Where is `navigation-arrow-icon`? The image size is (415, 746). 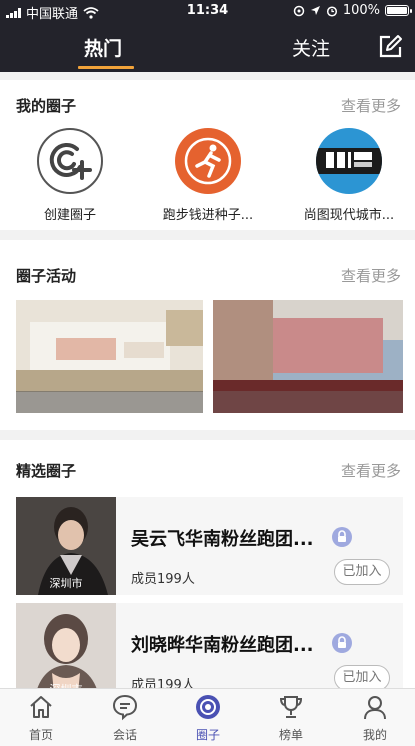 navigation-arrow-icon is located at coordinates (315, 10).